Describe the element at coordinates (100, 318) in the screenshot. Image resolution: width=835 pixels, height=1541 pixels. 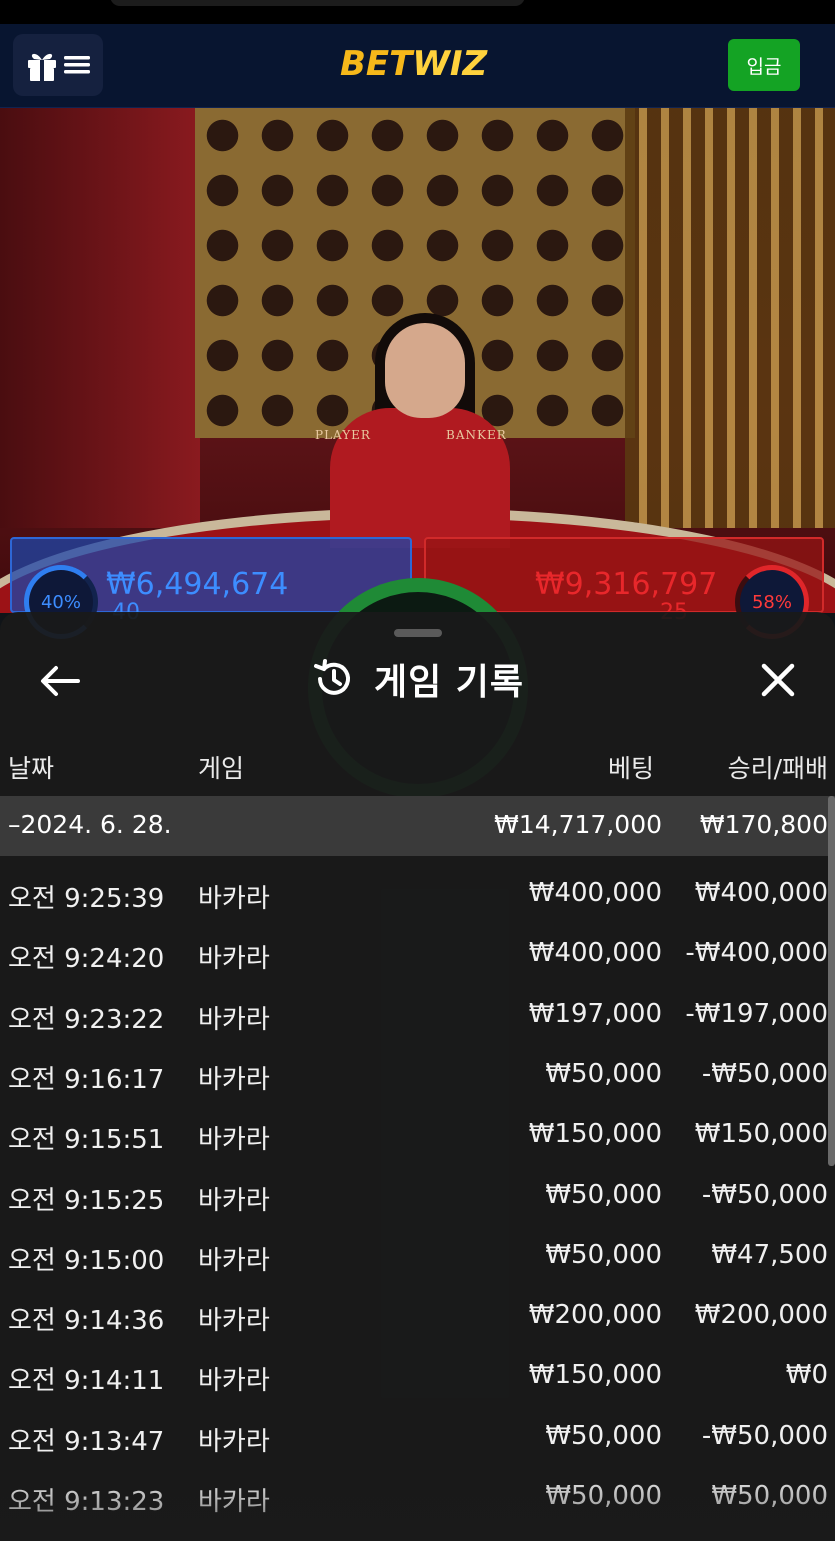
I see `studio-wall-left` at that location.